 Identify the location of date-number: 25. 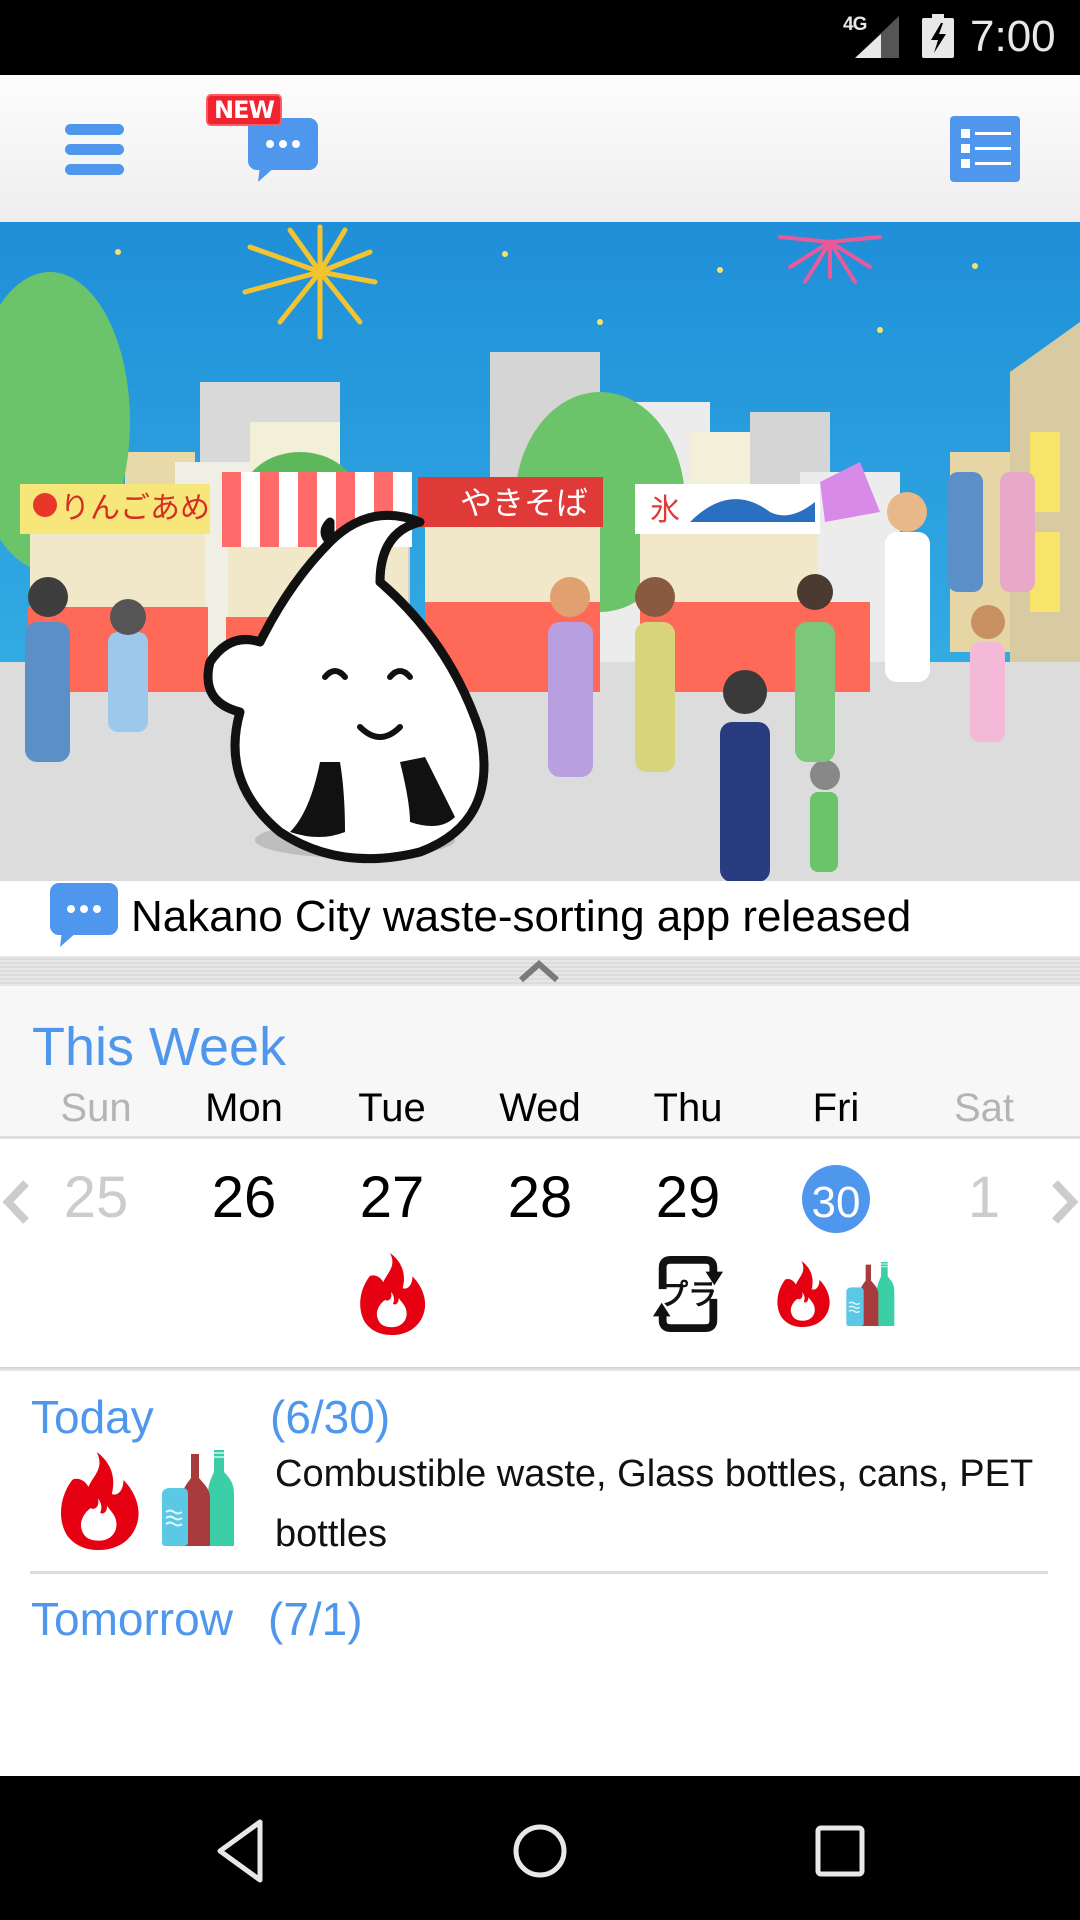
(96, 1197).